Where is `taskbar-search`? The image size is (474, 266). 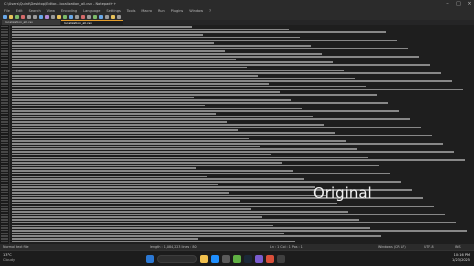
taskbar-search is located at coordinates (177, 259).